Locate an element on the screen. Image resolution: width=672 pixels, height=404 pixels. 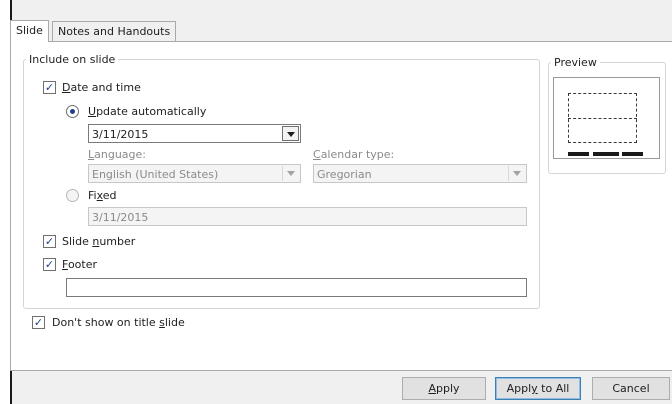
calendar-type-label: Calendar type: is located at coordinates (354, 154).